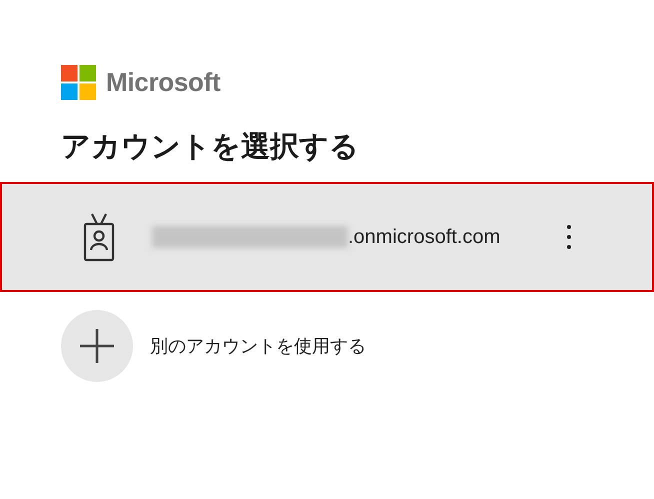  I want to click on account-email: .onmicrosoft.com, so click(424, 237).